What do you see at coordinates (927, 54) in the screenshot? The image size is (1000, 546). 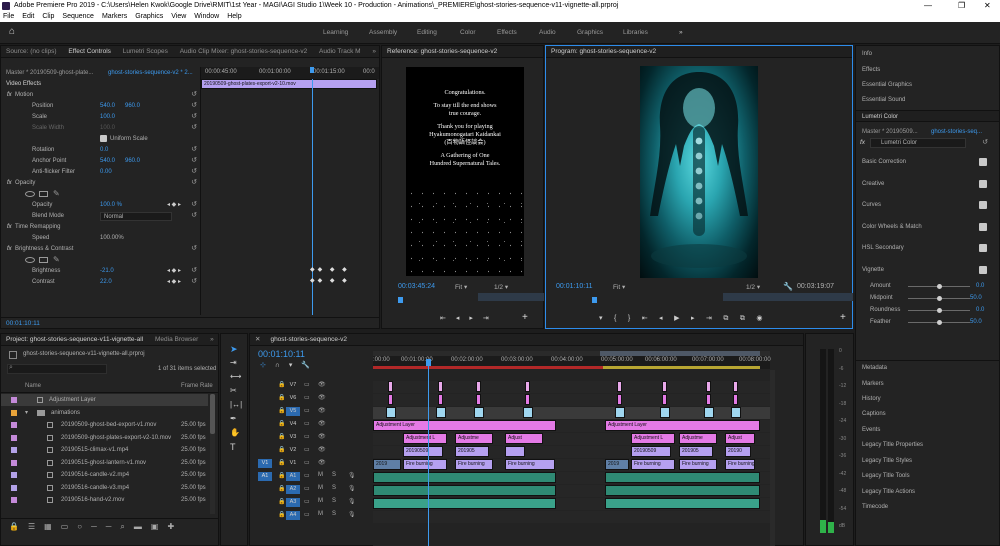 I see `panel-info: Info` at bounding box center [927, 54].